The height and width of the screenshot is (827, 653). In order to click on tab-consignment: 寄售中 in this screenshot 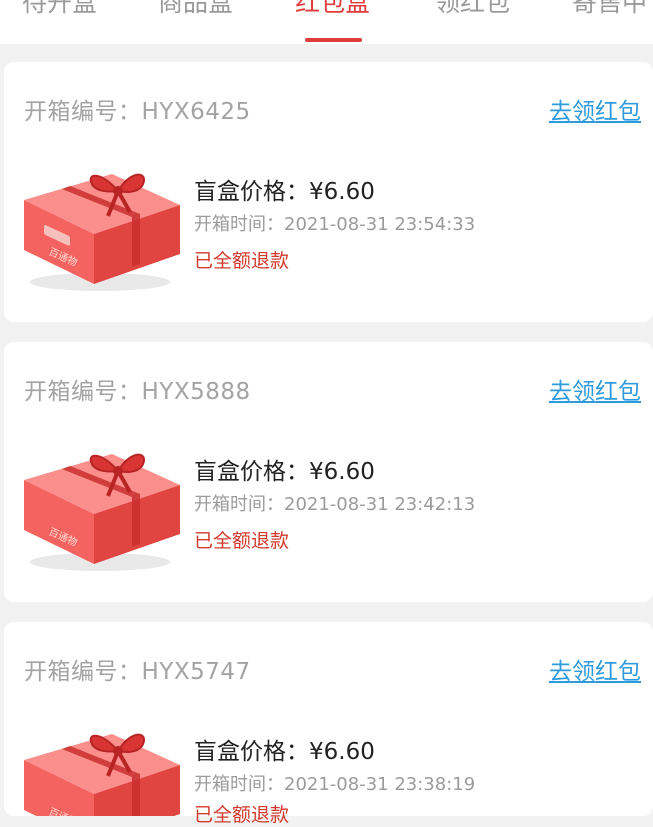, I will do `click(609, 10)`.